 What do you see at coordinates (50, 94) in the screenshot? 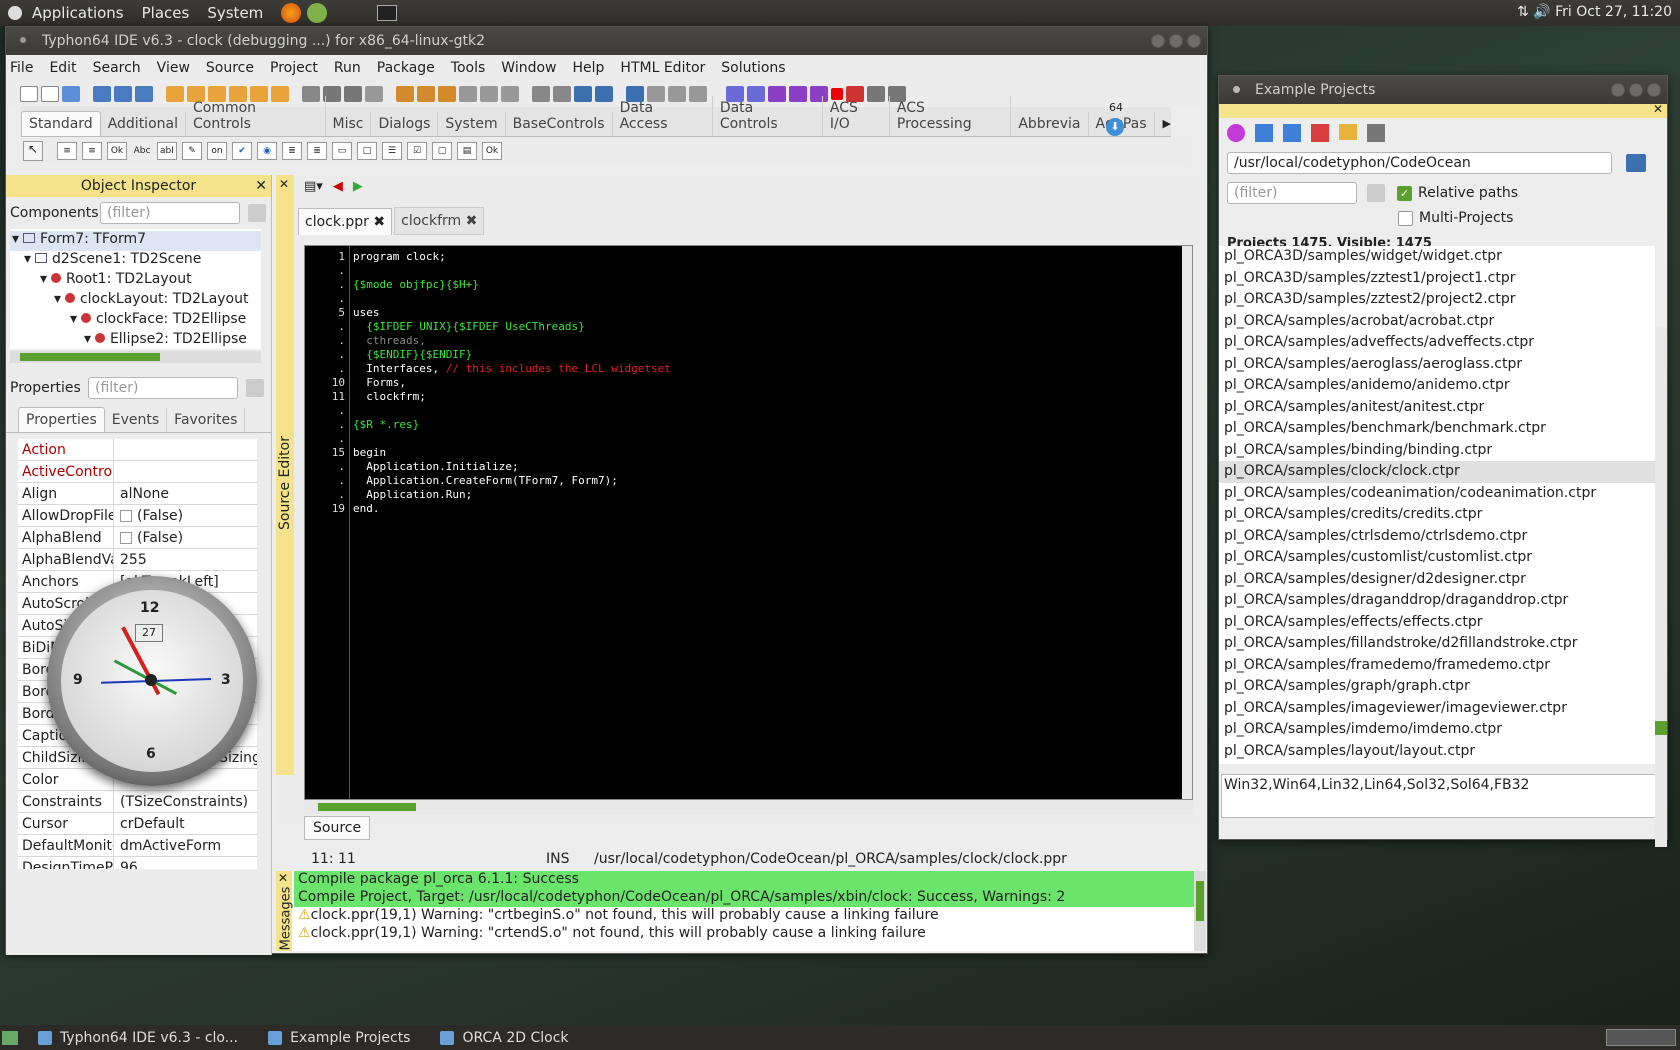
I see `new-unit-icon` at bounding box center [50, 94].